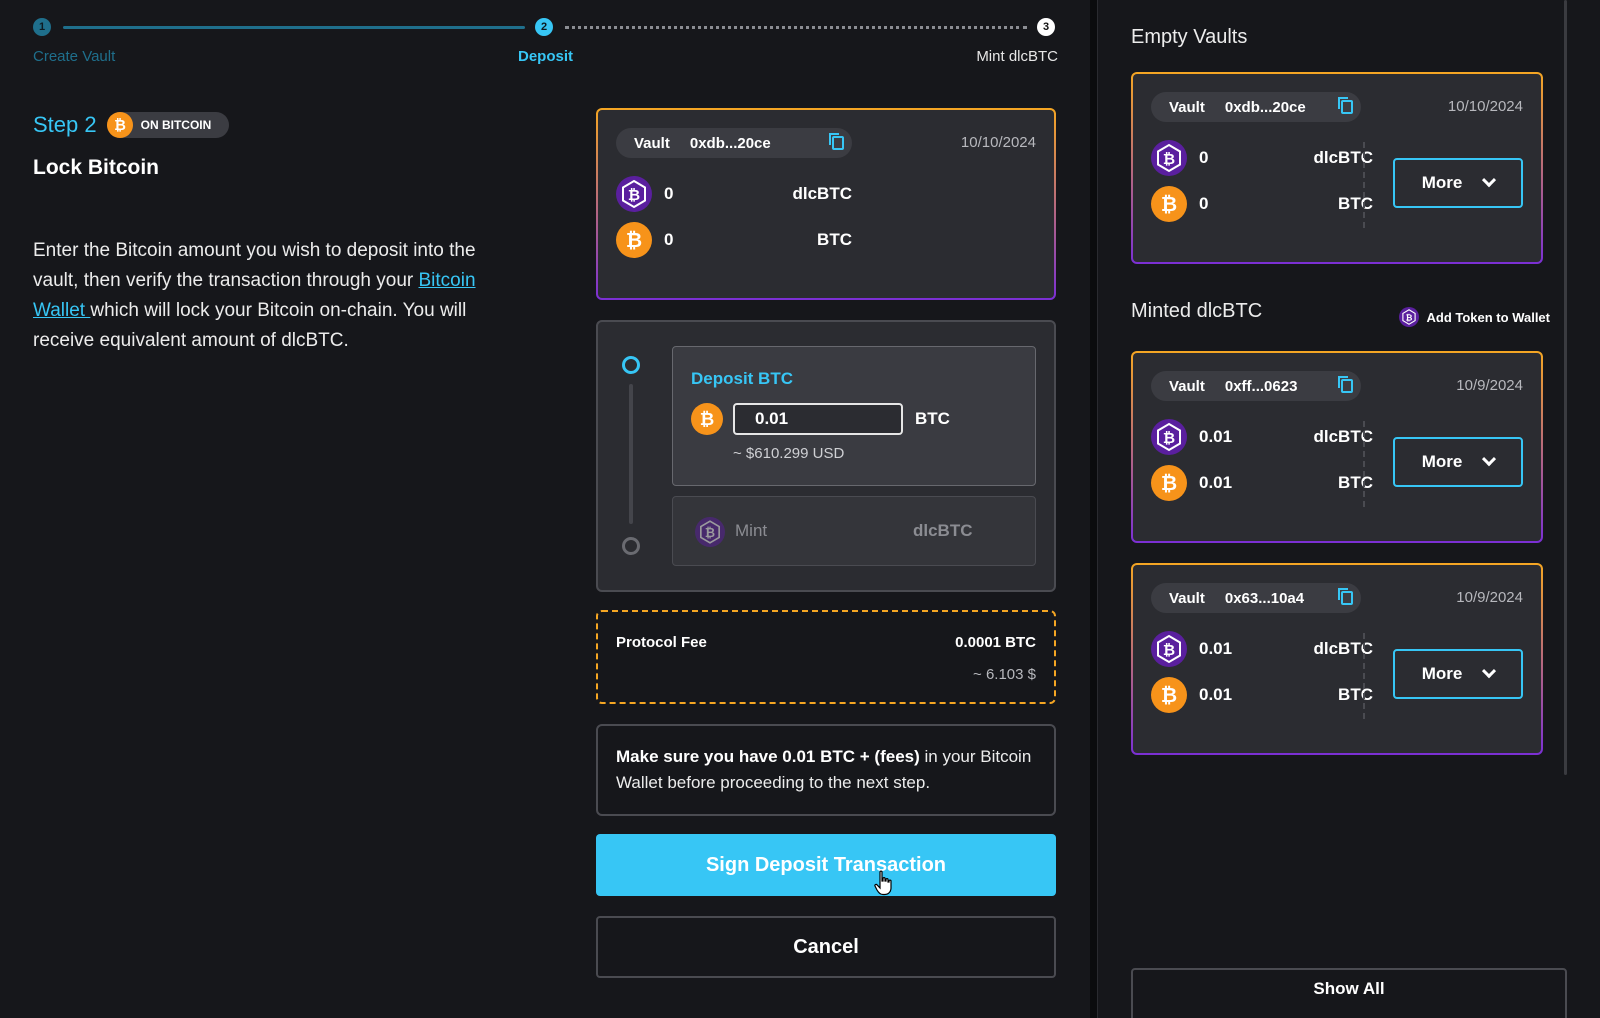 Image resolution: width=1600 pixels, height=1018 pixels. What do you see at coordinates (826, 657) in the screenshot?
I see `protocol-fee-box: Protocol Fee 0.0001 BTC ~ 6.103 $` at bounding box center [826, 657].